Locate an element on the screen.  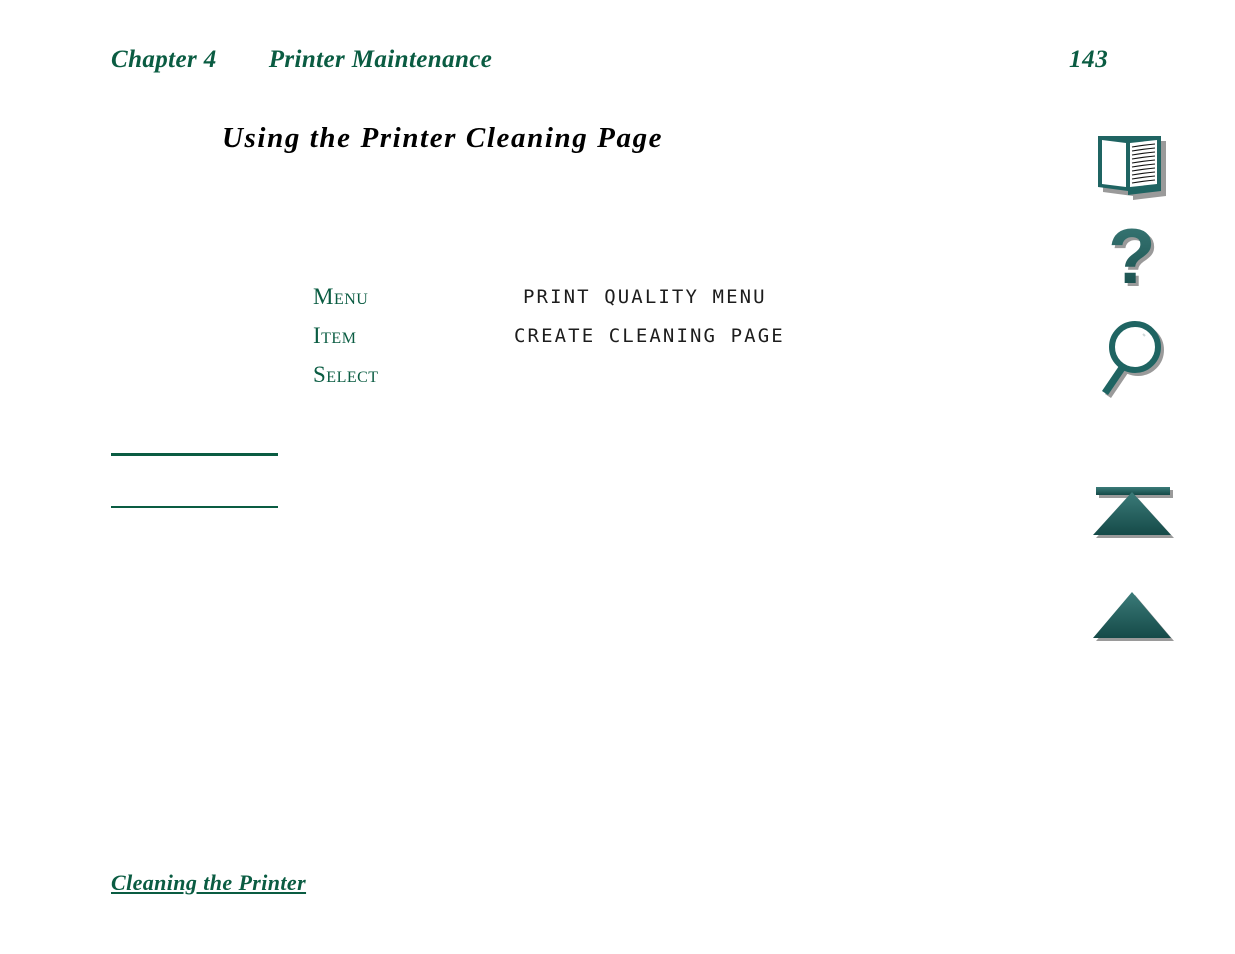
control-panel-key-select: Select is located at coordinates (346, 374).